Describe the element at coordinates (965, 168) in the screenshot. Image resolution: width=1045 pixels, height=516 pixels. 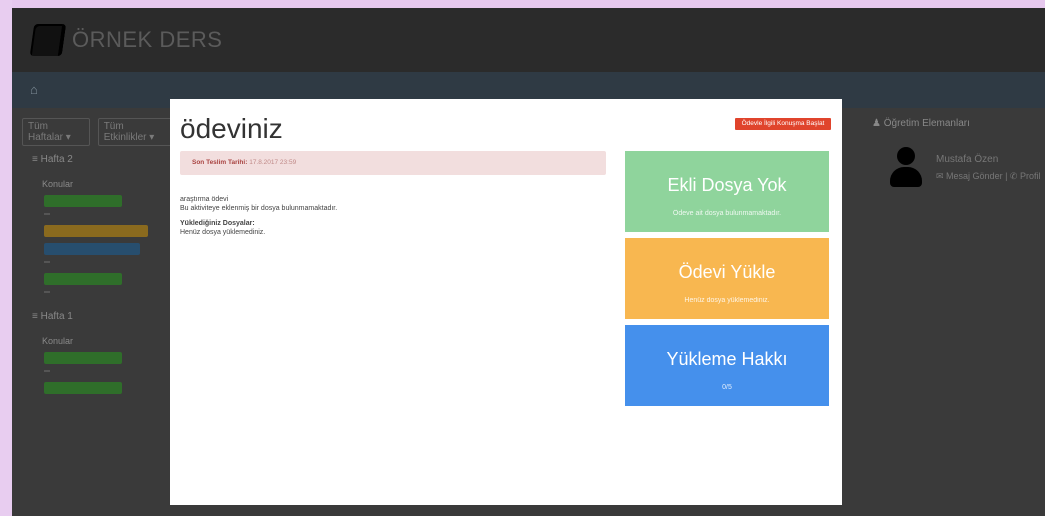
I see `instructor-card: Mustafa Özen ✉ Mesaj Gönder | ✆ Profil` at that location.